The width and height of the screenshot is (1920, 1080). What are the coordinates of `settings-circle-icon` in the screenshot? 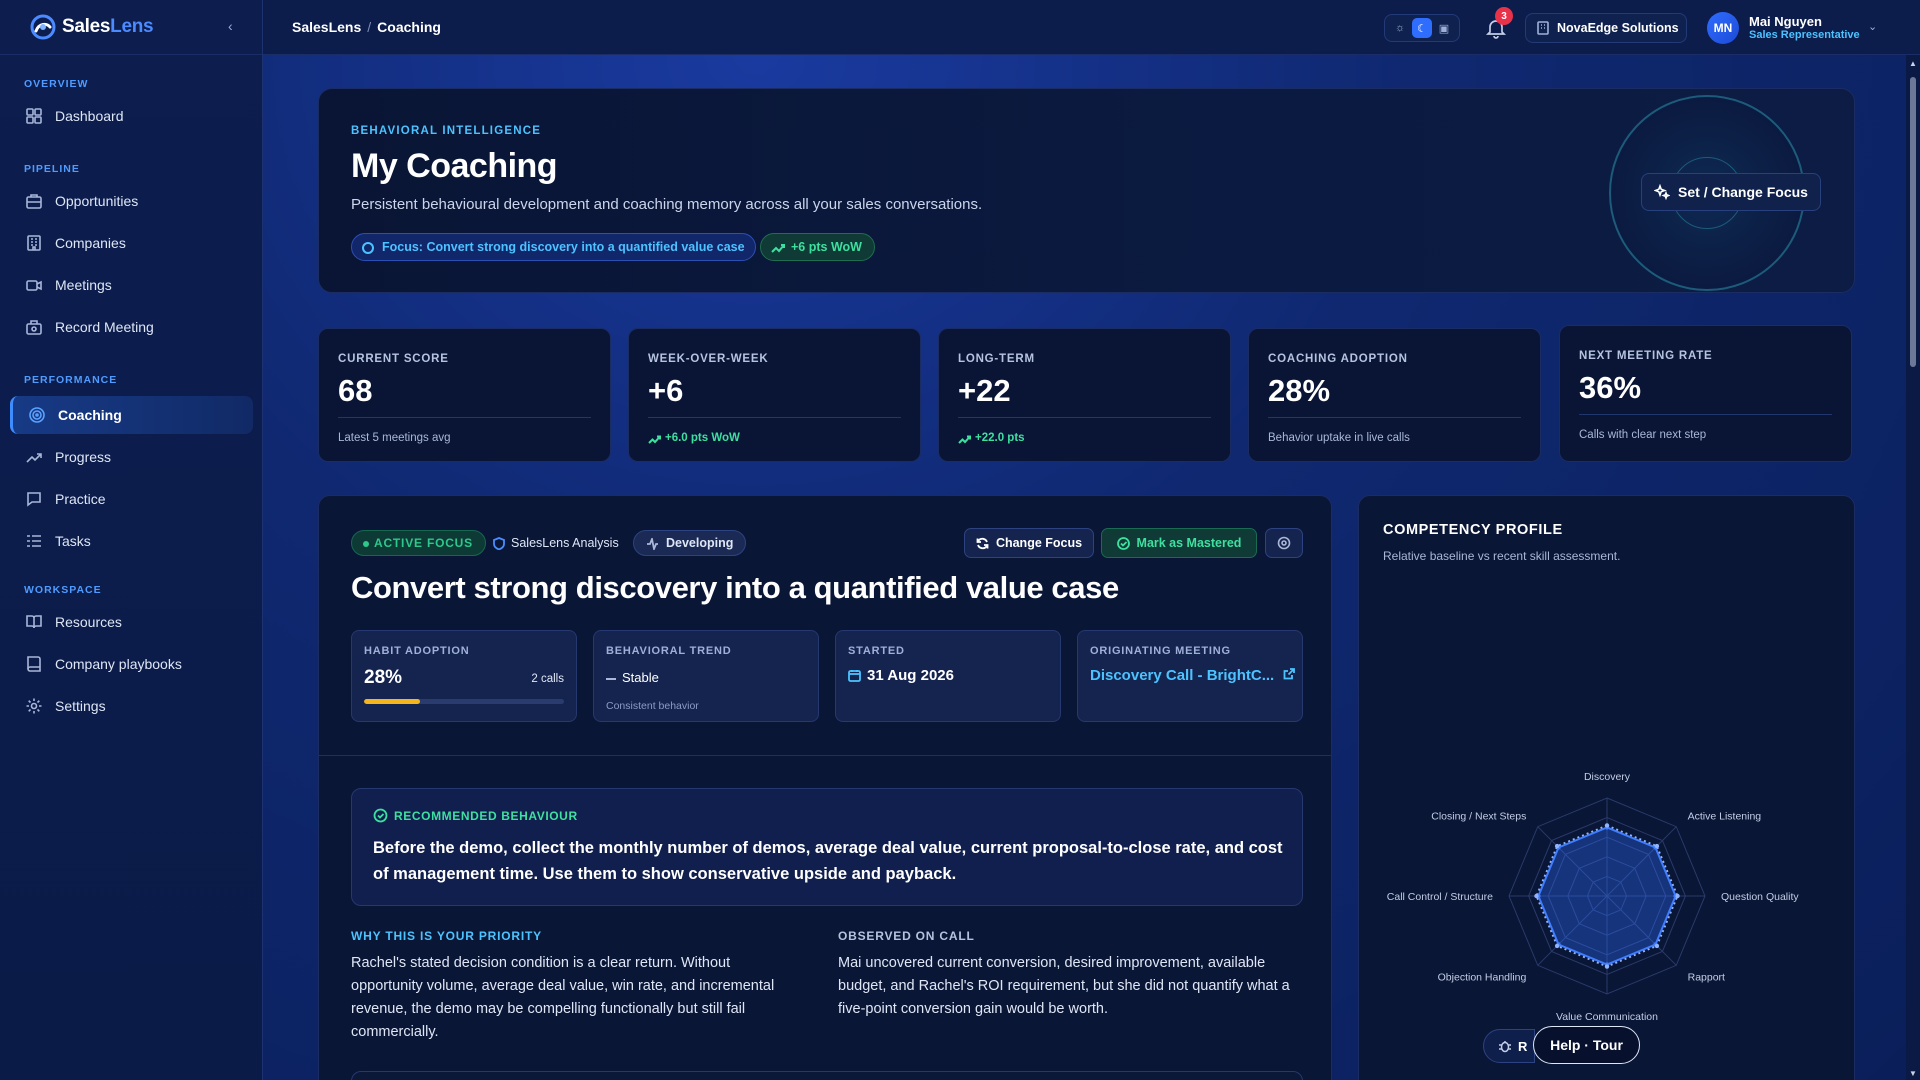 It's located at (1284, 543).